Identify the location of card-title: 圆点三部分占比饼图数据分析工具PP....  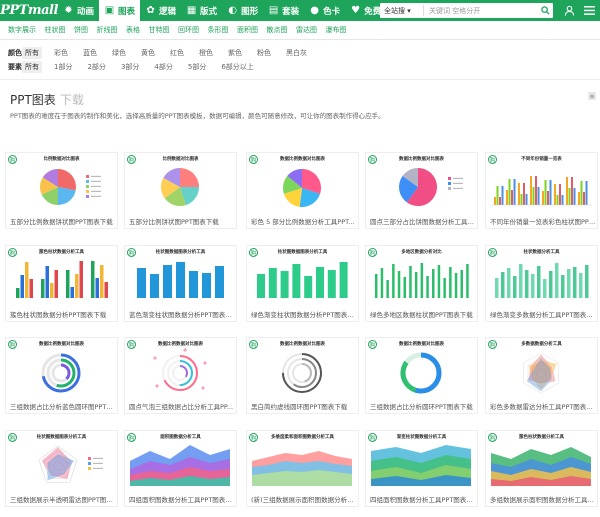
(423, 221).